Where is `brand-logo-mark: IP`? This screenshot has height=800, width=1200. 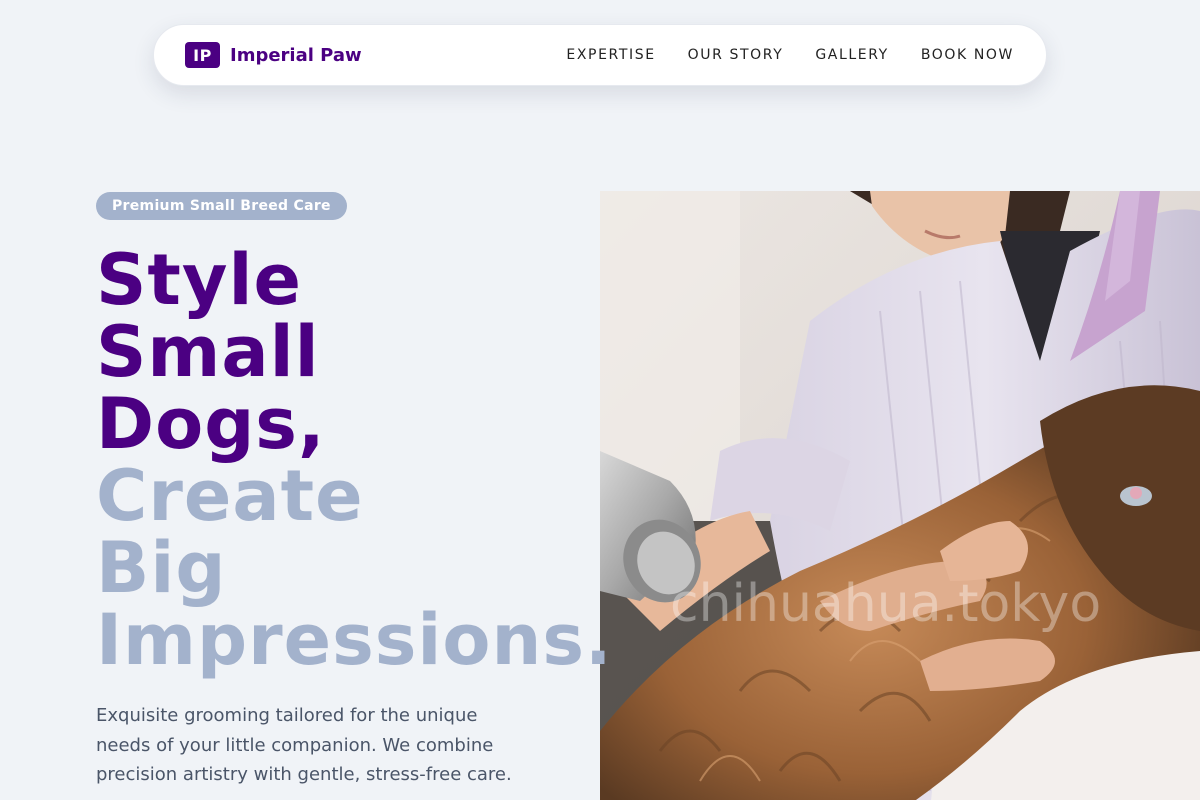
brand-logo-mark: IP is located at coordinates (202, 55).